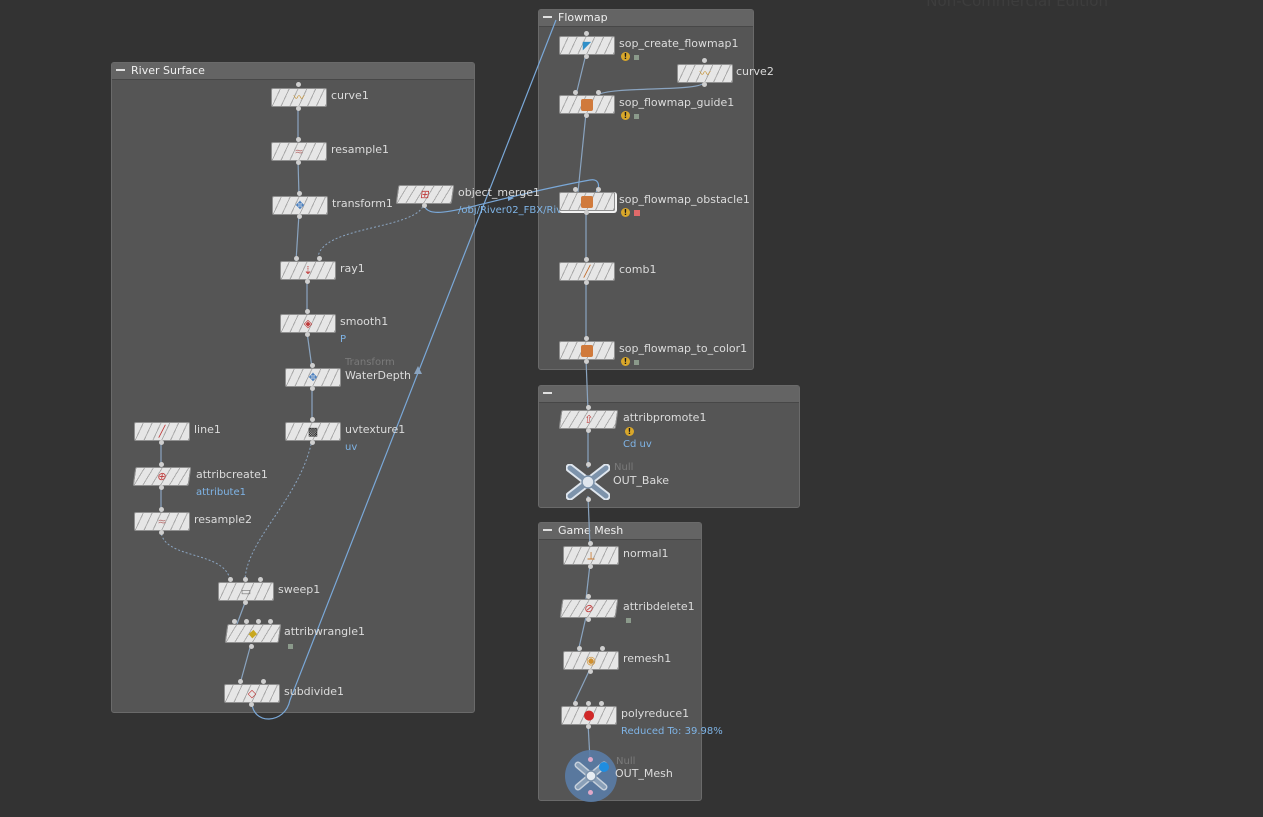  Describe the element at coordinates (588, 482) in the screenshot. I see `null-icon` at that location.